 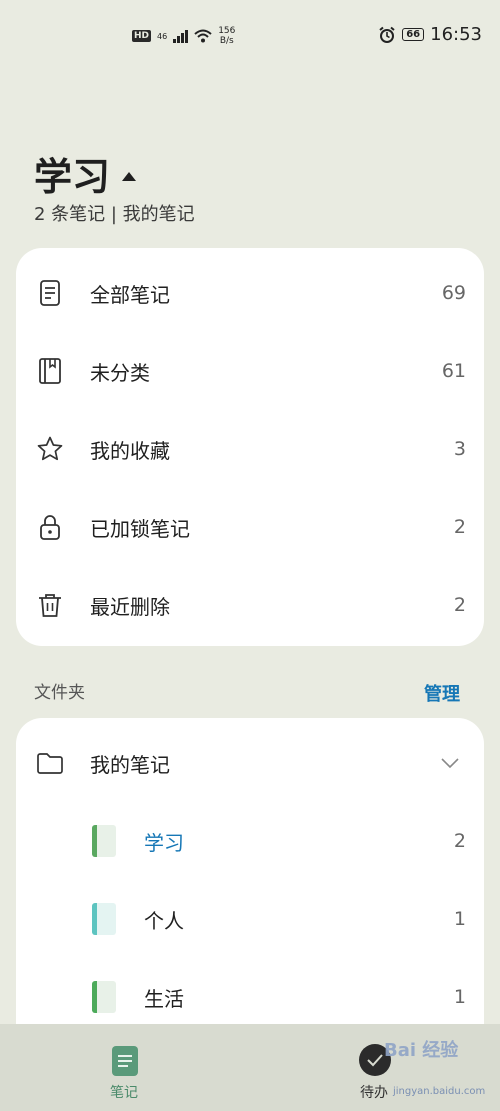 I want to click on alarm-icon, so click(x=387, y=34).